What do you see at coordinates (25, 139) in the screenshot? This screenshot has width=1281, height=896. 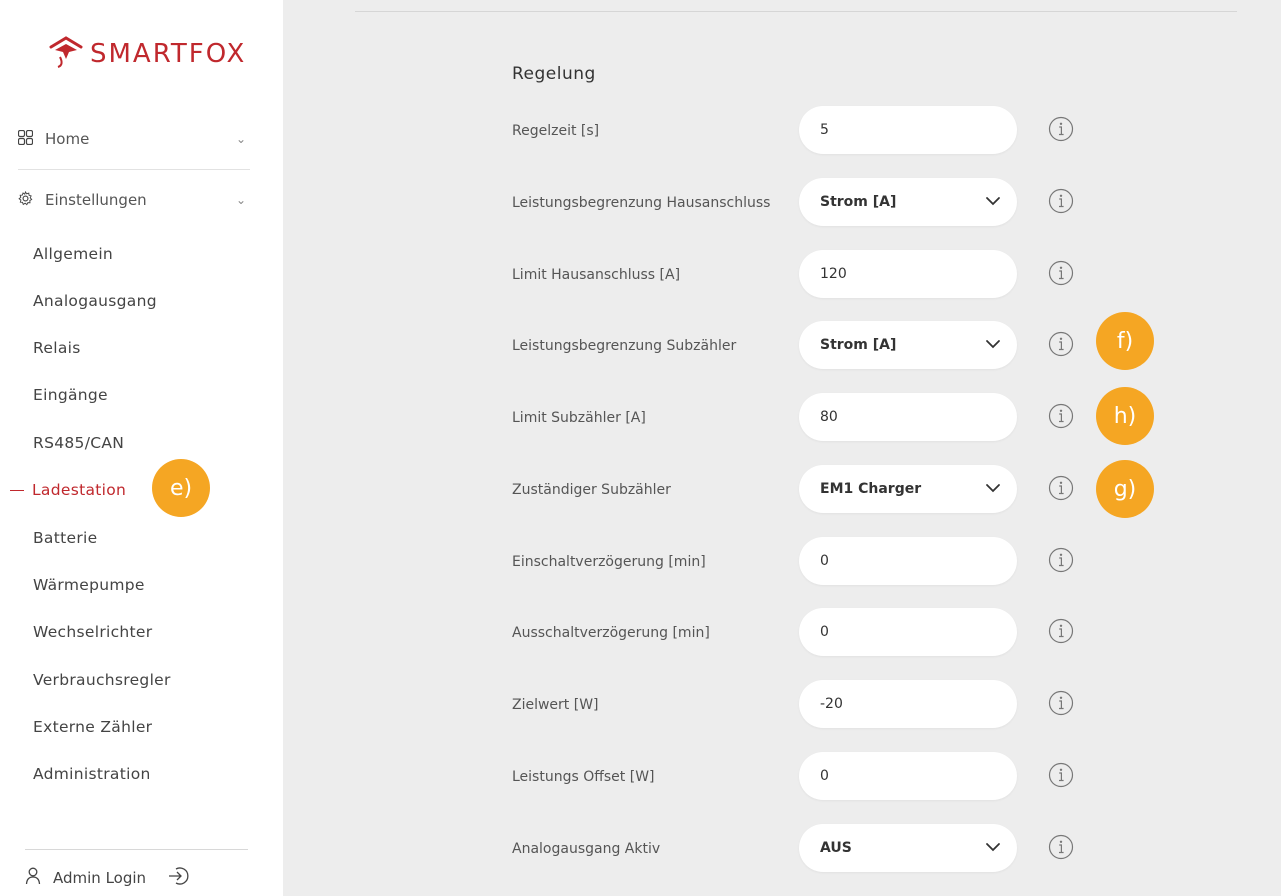 I see `grid-icon` at bounding box center [25, 139].